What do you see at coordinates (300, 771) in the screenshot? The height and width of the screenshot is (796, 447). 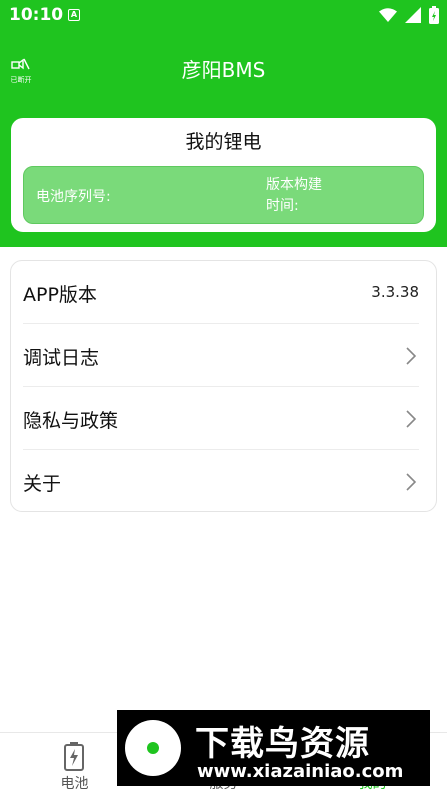 I see `watermark-url: www.xiazainiao.com` at bounding box center [300, 771].